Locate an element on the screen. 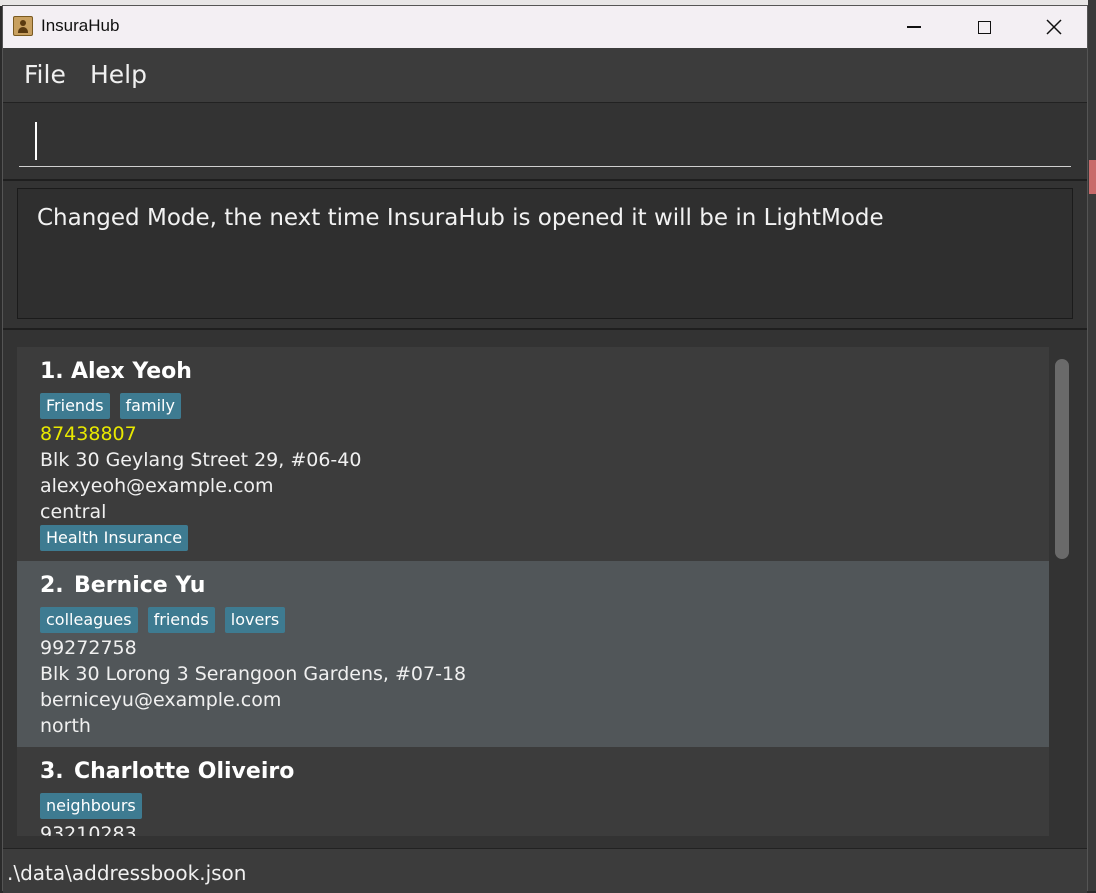 The width and height of the screenshot is (1096, 893). menu-bar: File Help is located at coordinates (545, 75).